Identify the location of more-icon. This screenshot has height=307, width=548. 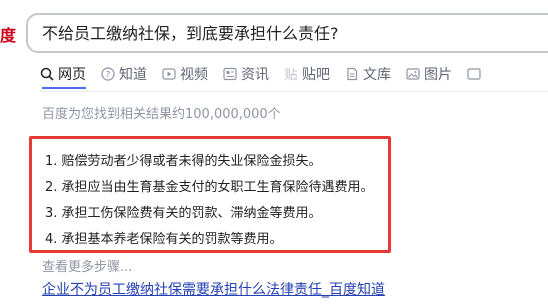
(474, 74).